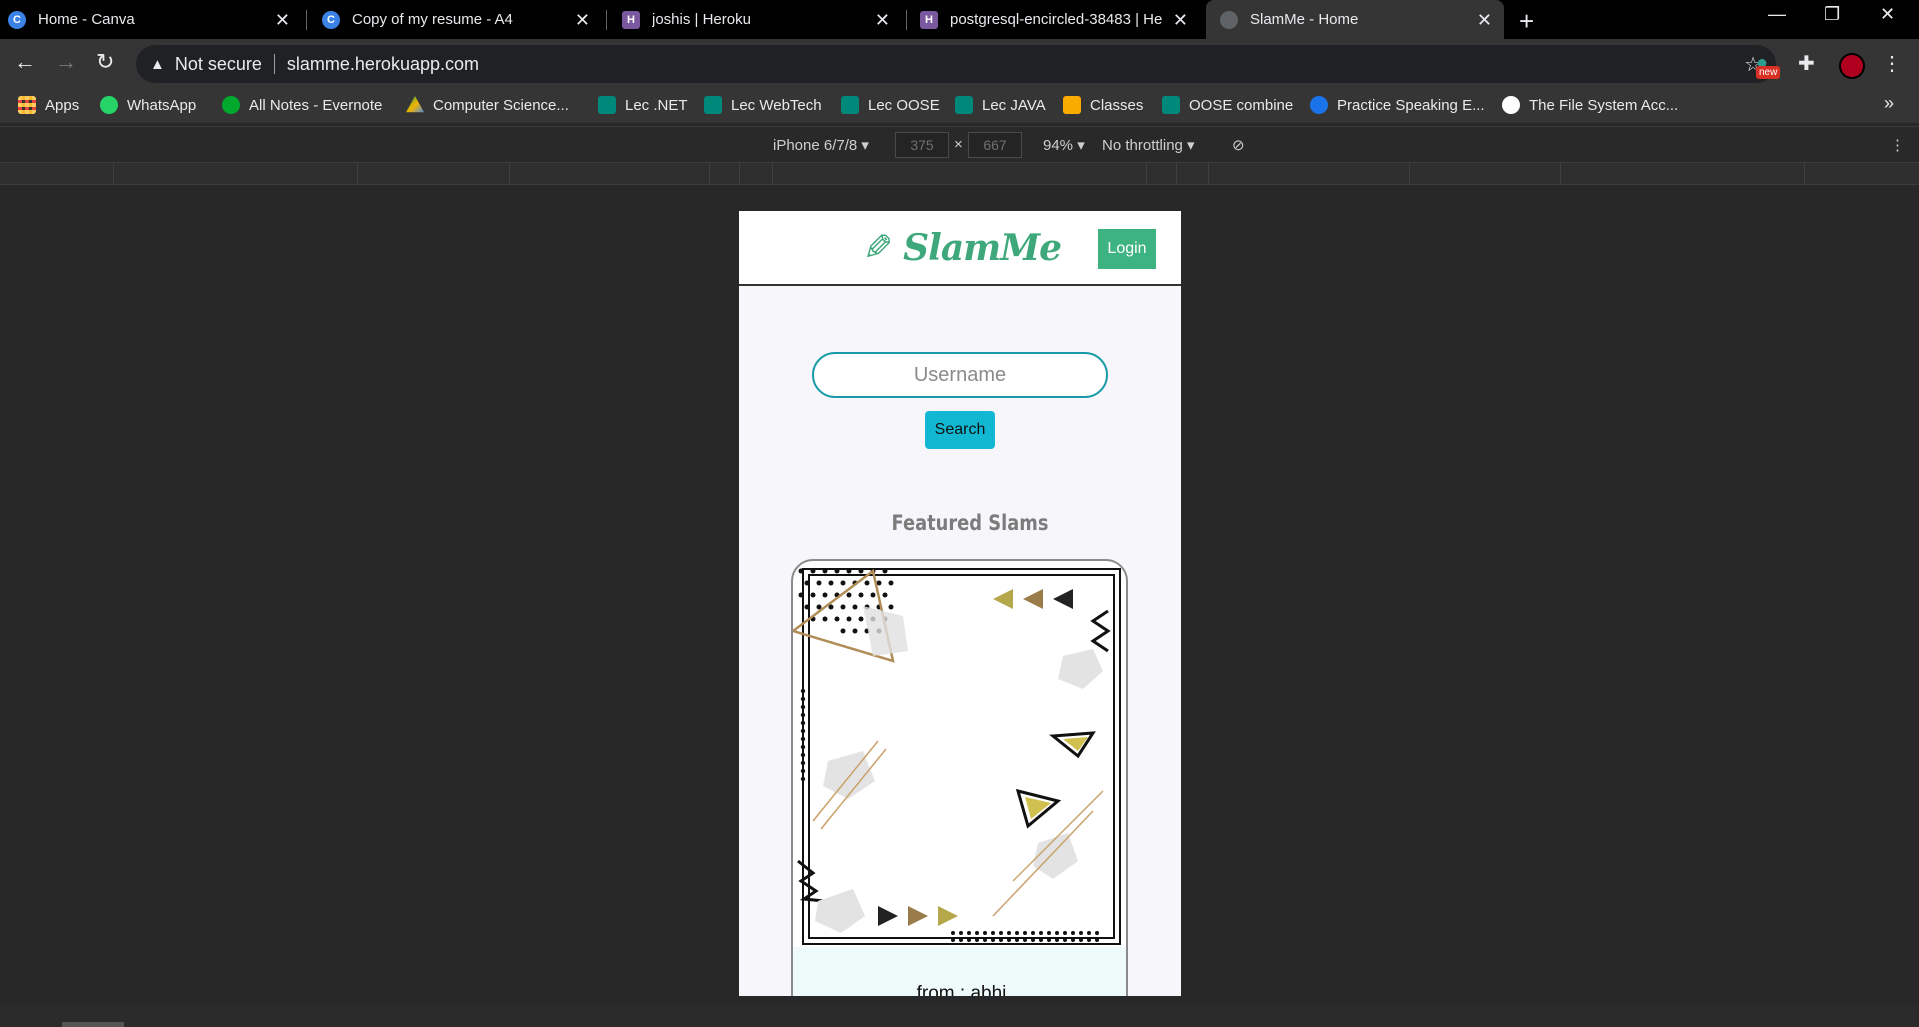  What do you see at coordinates (1142, 145) in the screenshot?
I see `throttling-value: No throttling` at bounding box center [1142, 145].